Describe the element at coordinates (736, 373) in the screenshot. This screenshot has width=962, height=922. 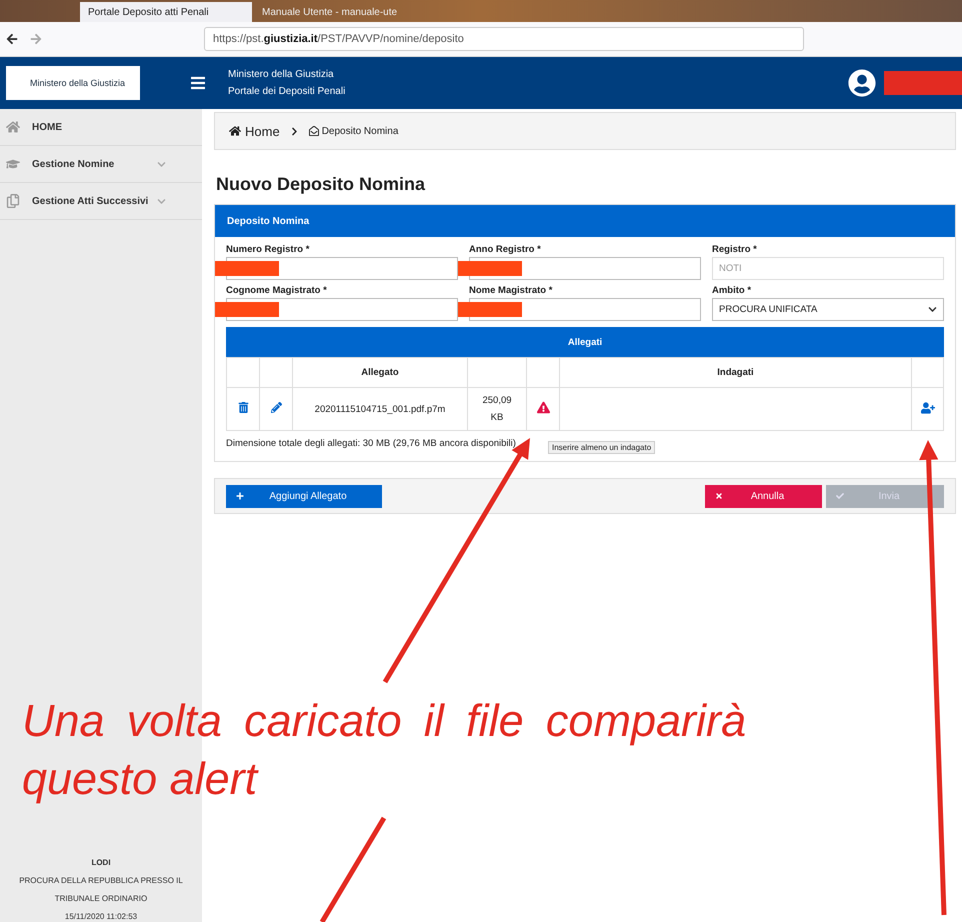
I see `column-header: Indagati` at that location.